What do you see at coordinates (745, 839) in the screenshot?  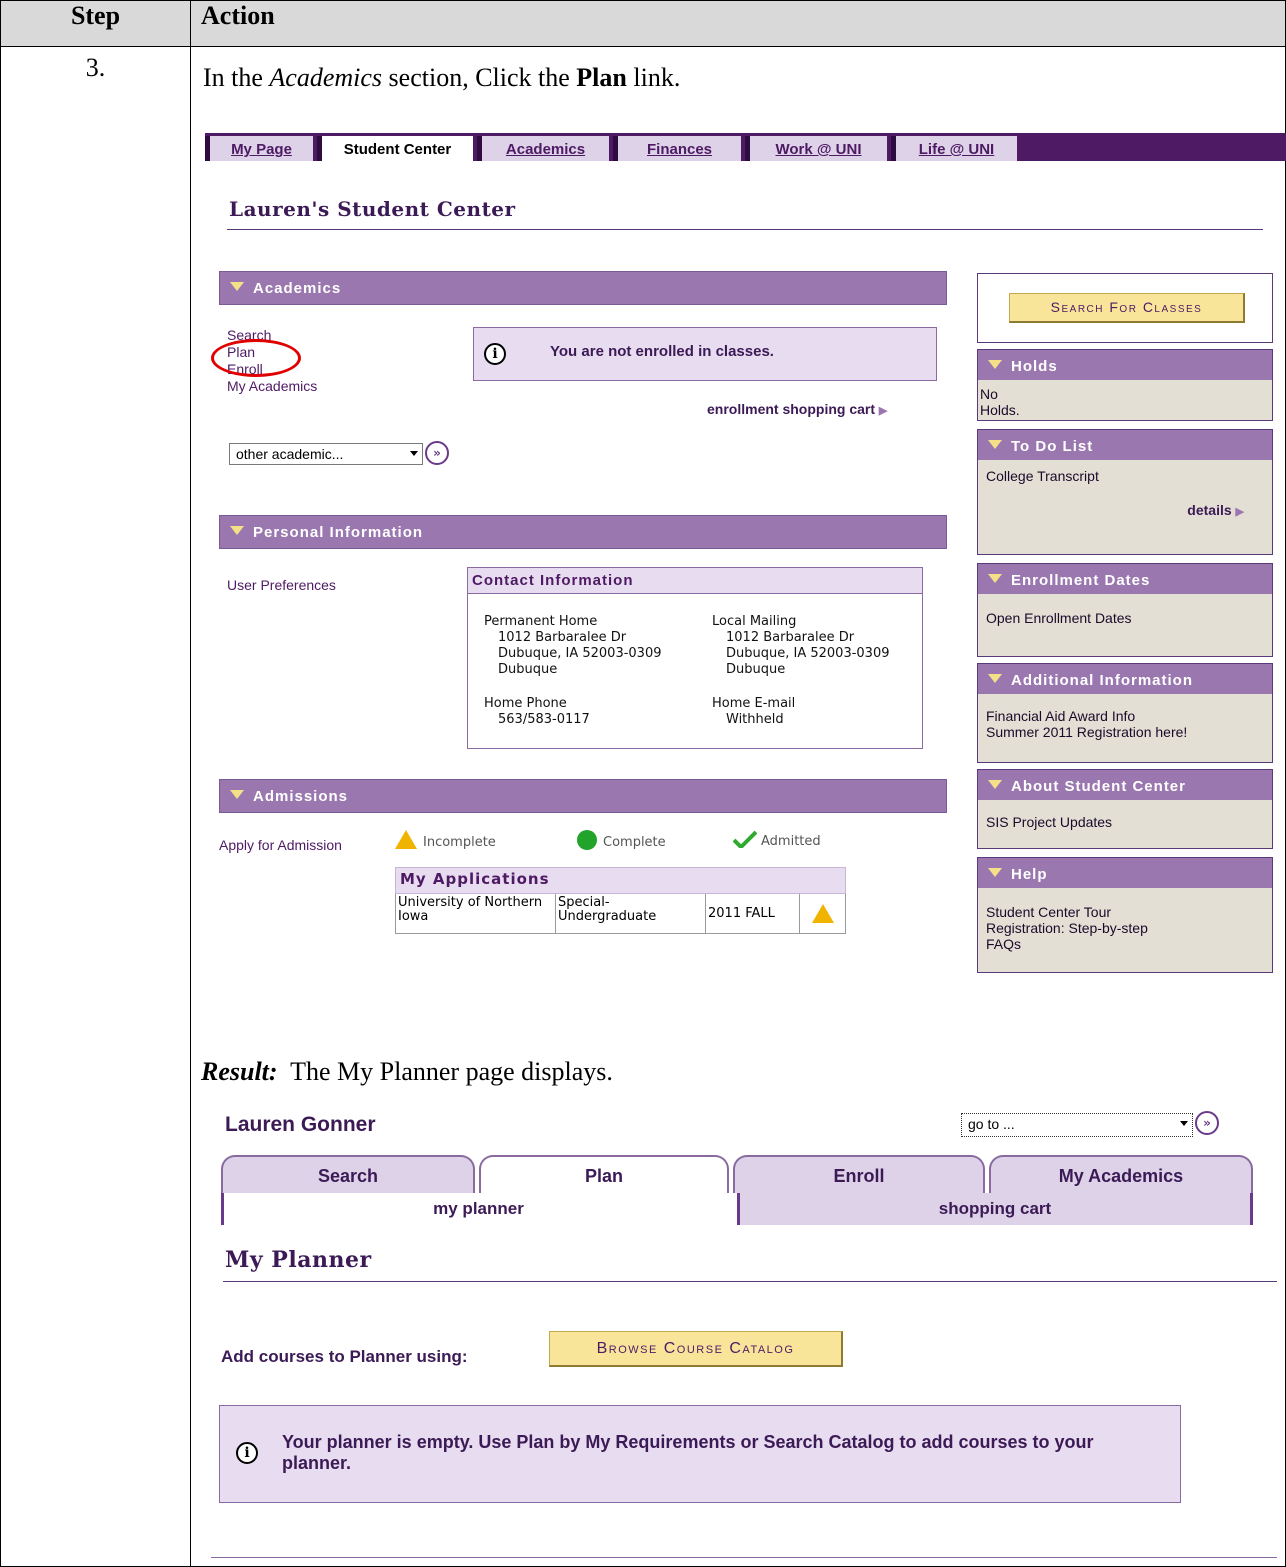 I see `checkmark-icon` at bounding box center [745, 839].